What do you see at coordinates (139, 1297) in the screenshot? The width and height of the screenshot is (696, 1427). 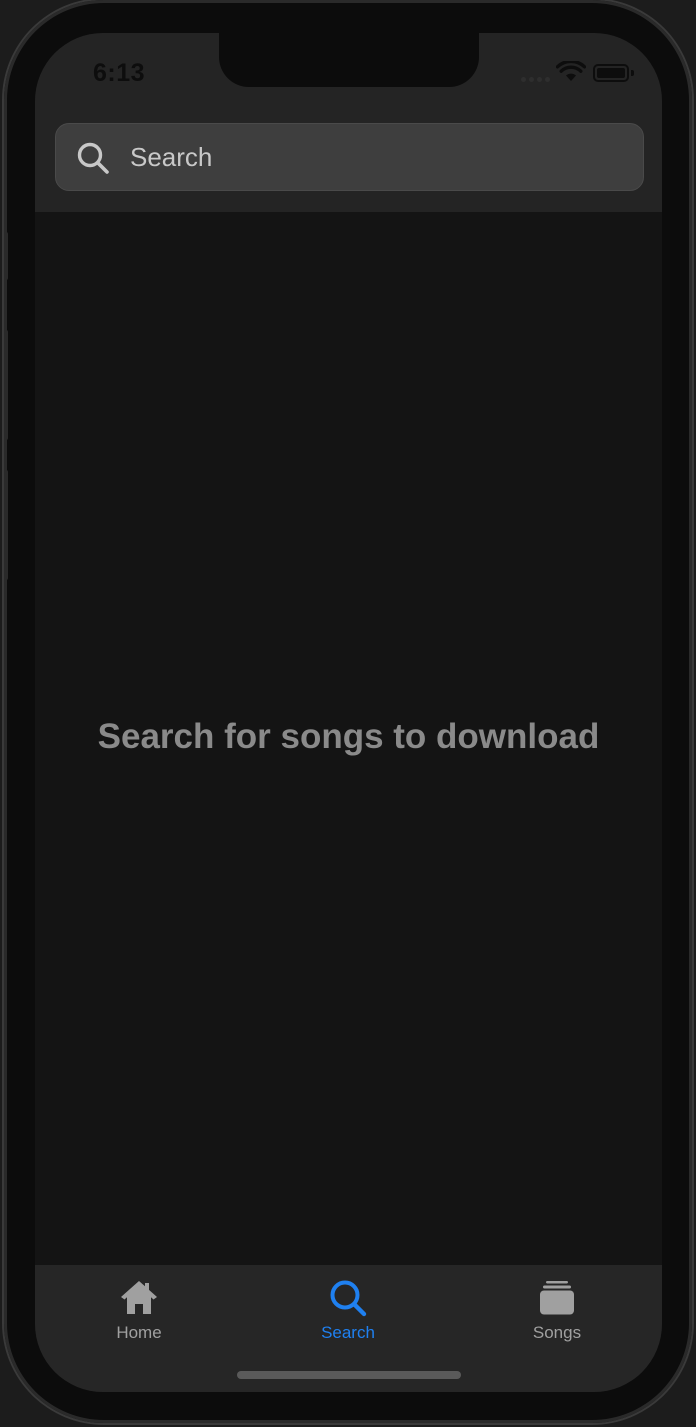 I see `house-icon` at bounding box center [139, 1297].